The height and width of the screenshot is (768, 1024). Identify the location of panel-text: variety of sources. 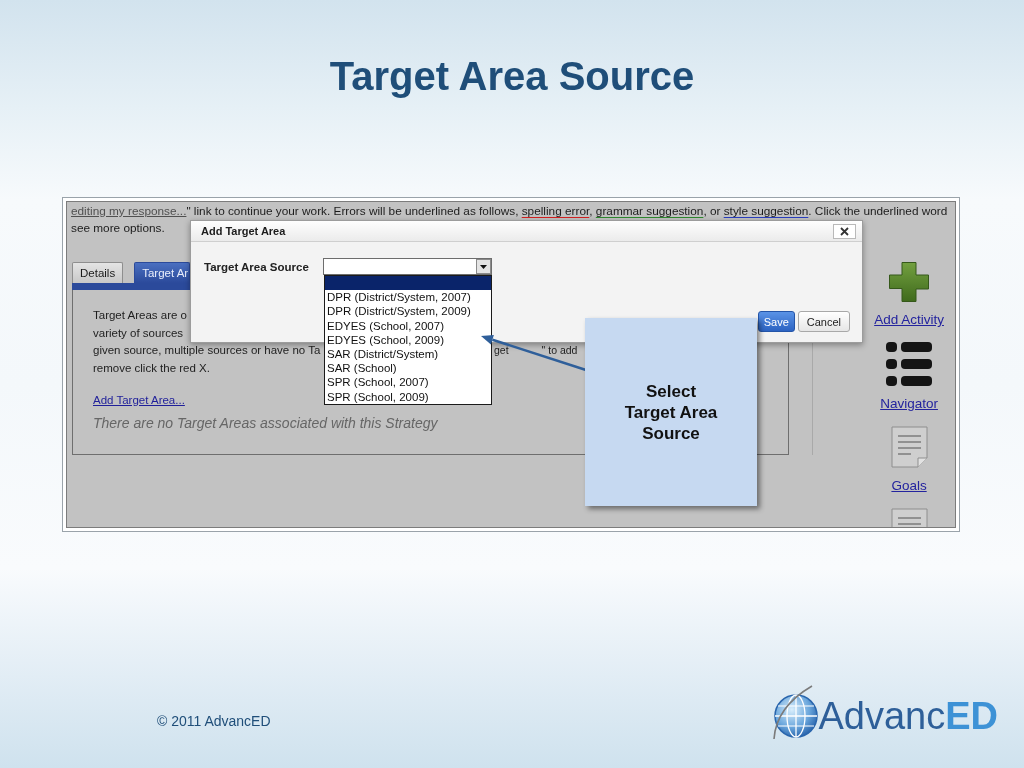
(138, 332).